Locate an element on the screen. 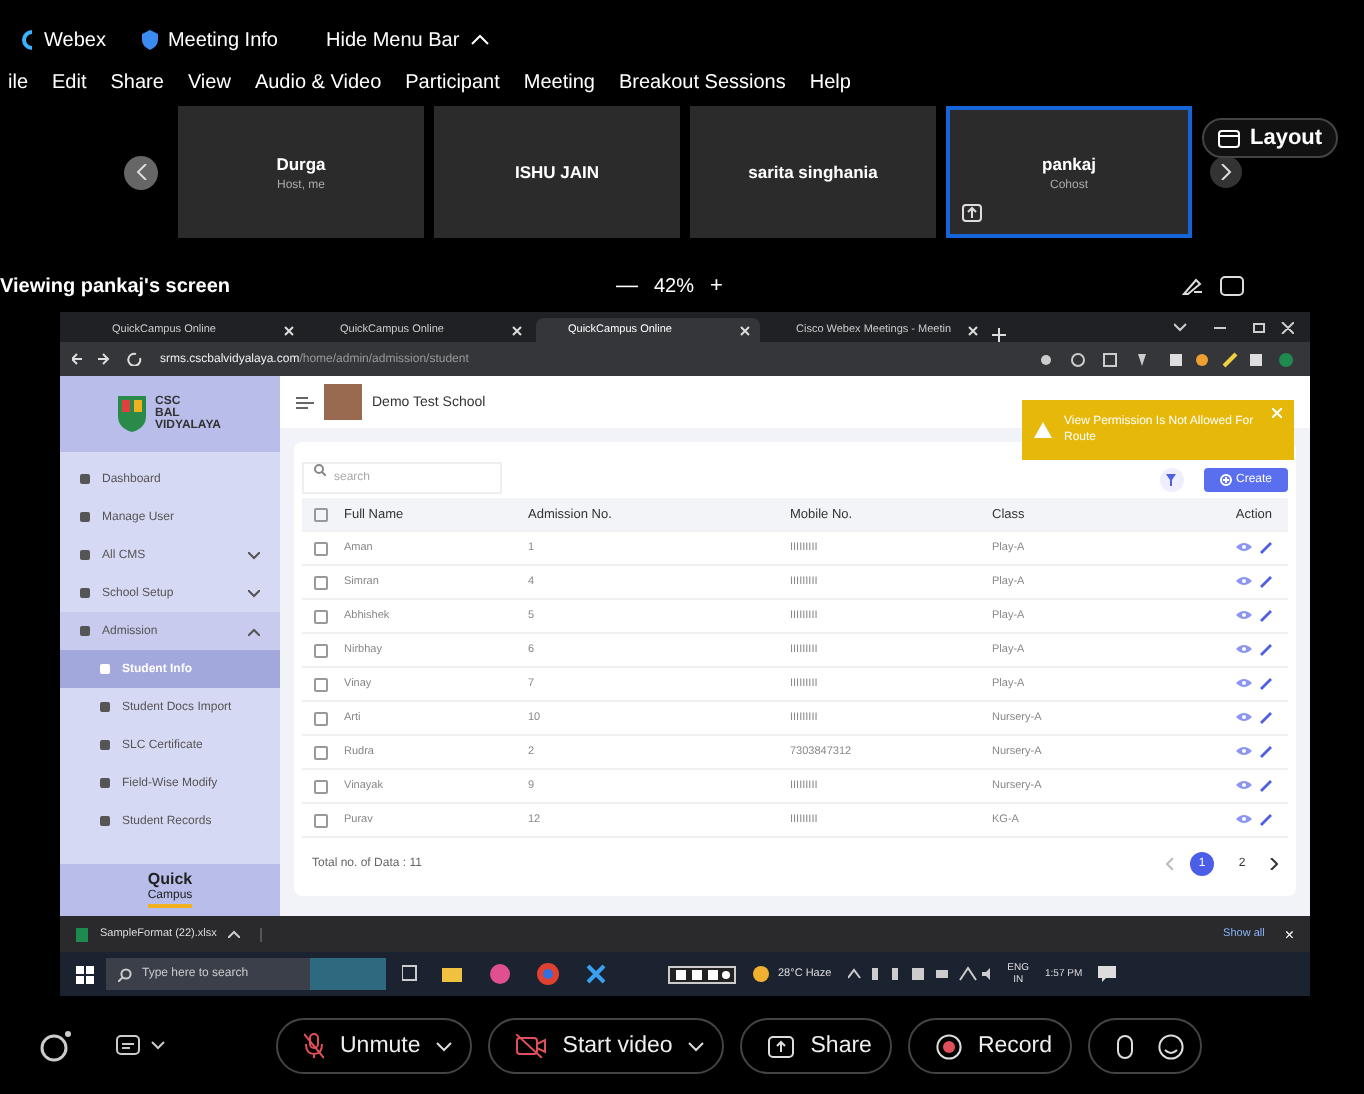 The width and height of the screenshot is (1364, 1094). zoom-level: 42% is located at coordinates (674, 286).